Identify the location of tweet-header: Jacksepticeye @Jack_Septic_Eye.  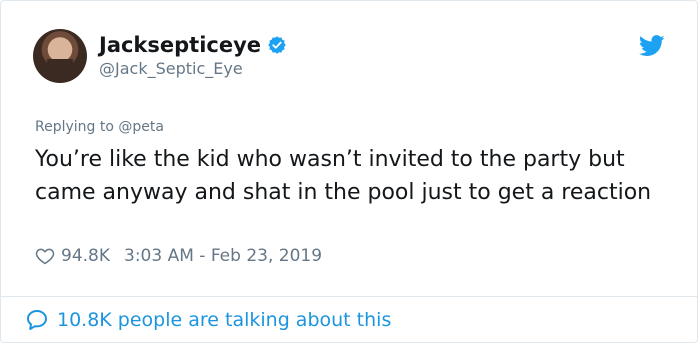
(160, 56).